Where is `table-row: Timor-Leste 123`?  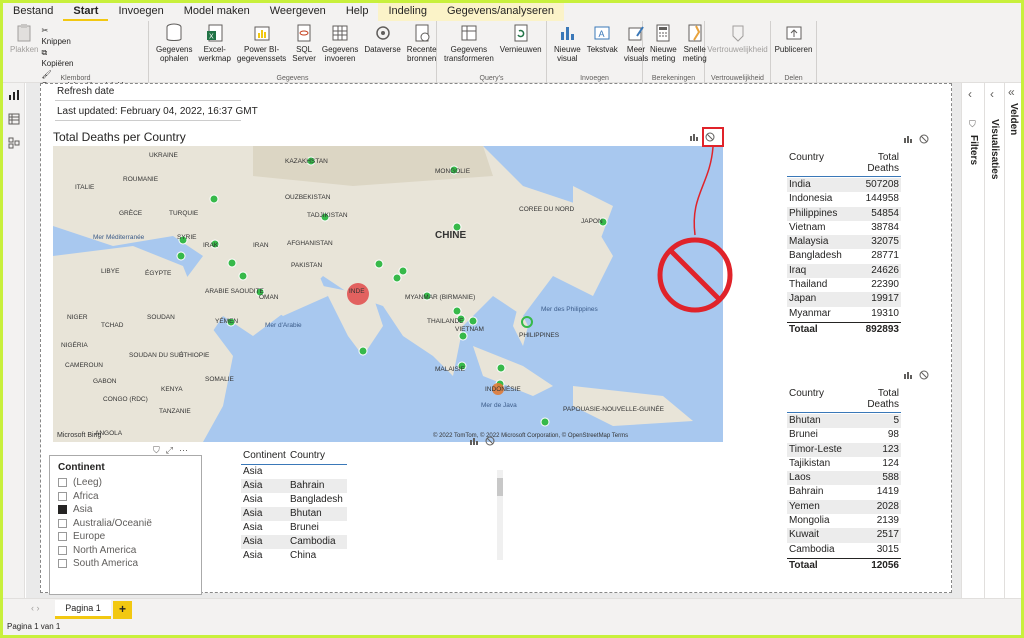 table-row: Timor-Leste 123 is located at coordinates (844, 449).